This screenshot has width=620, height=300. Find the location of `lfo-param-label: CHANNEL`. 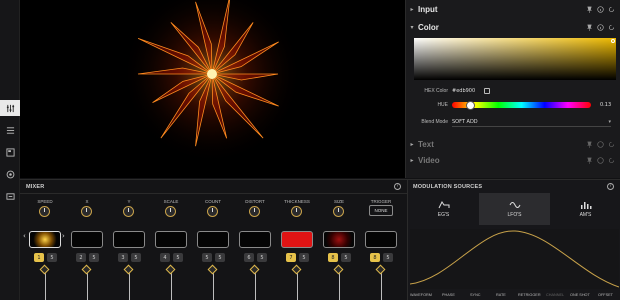

lfo-param-label: CHANNEL is located at coordinates (555, 295).